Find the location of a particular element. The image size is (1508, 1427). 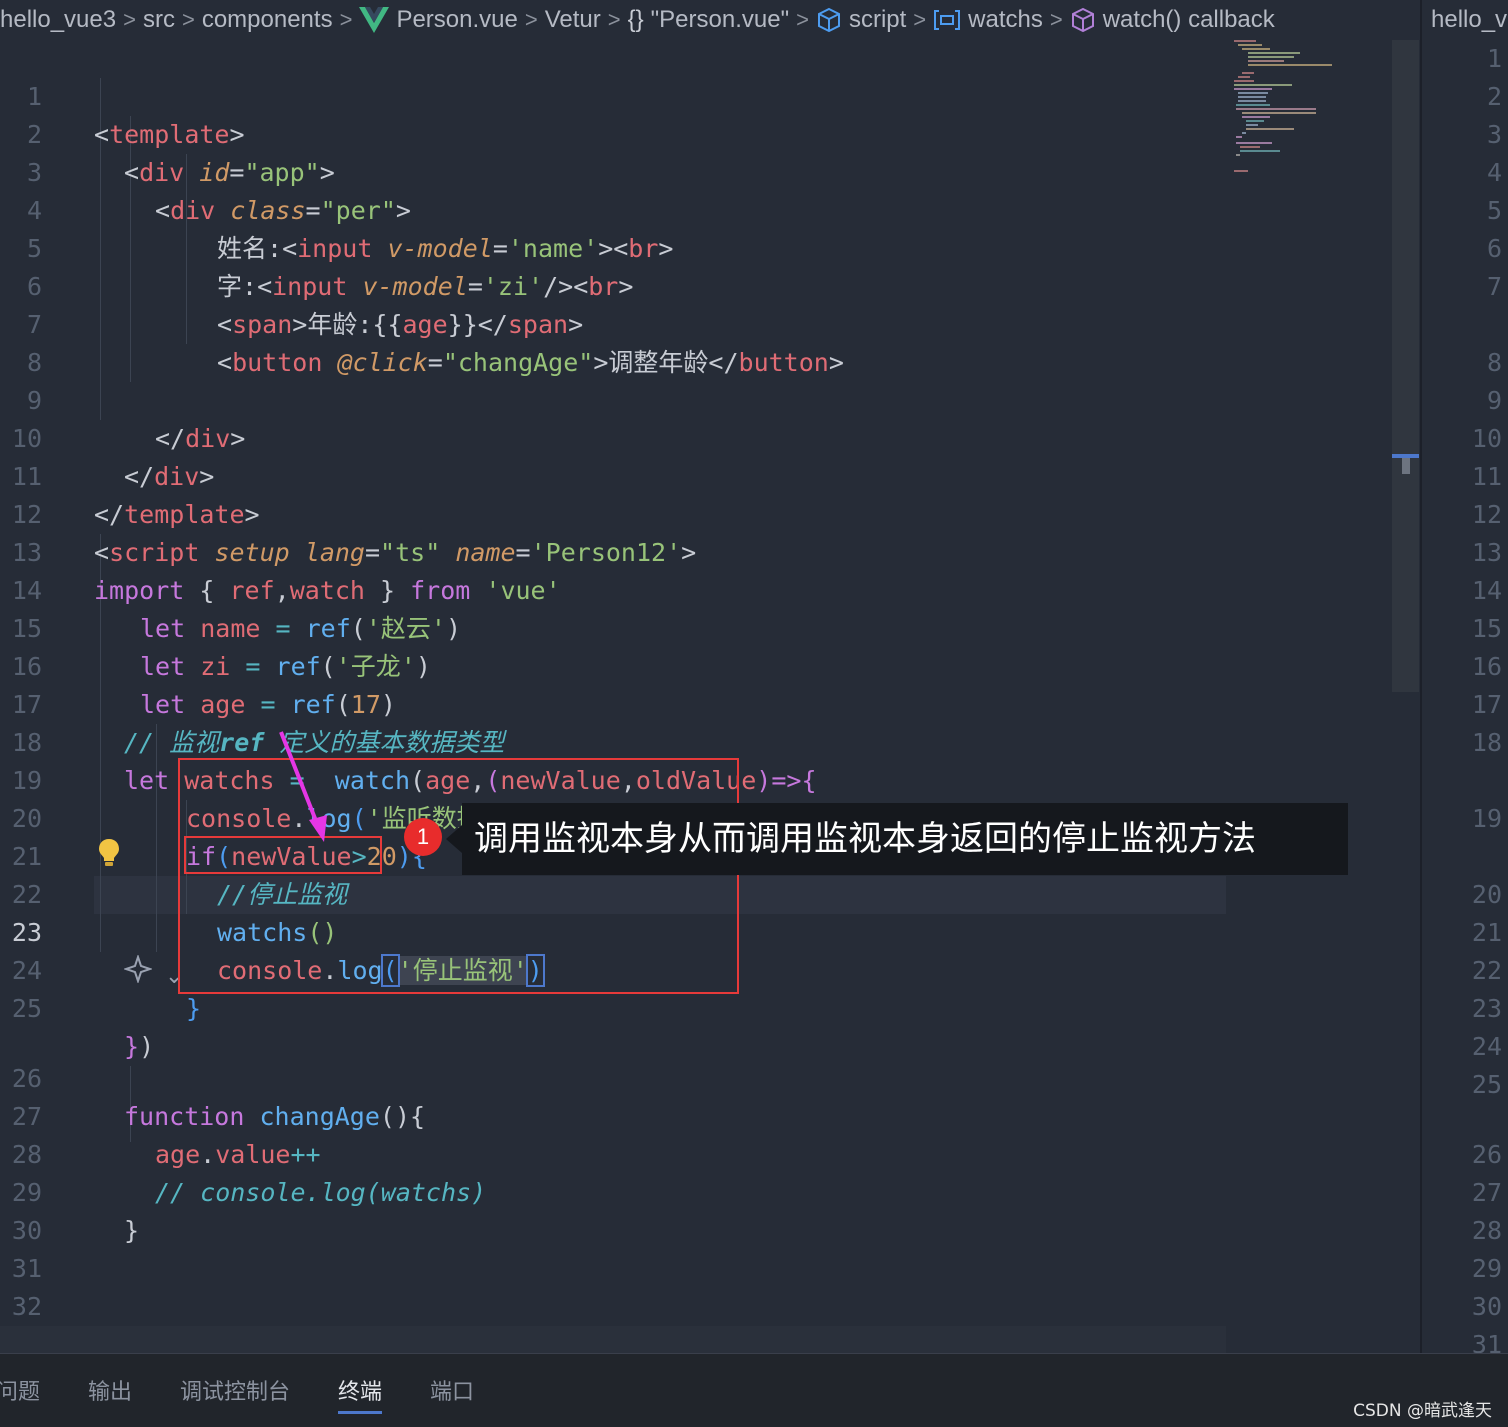

right-line-number: 20 is located at coordinates (1486, 894).